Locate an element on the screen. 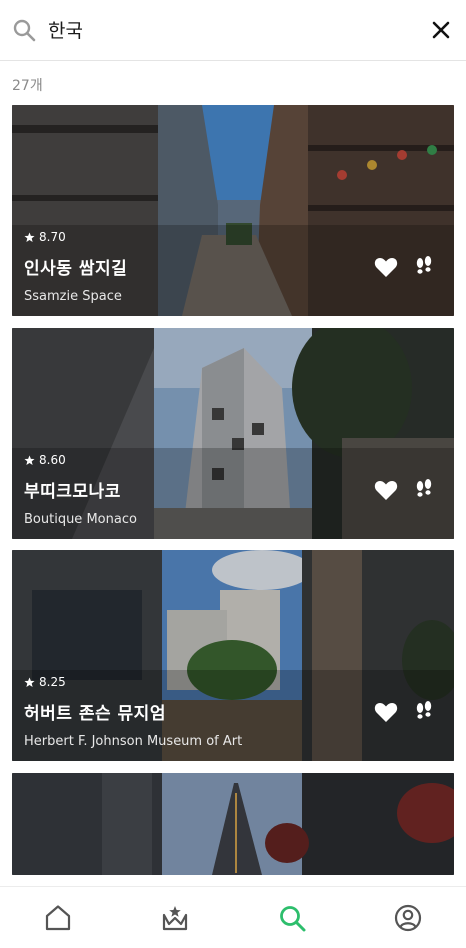 The width and height of the screenshot is (466, 948). profile-icon is located at coordinates (408, 918).